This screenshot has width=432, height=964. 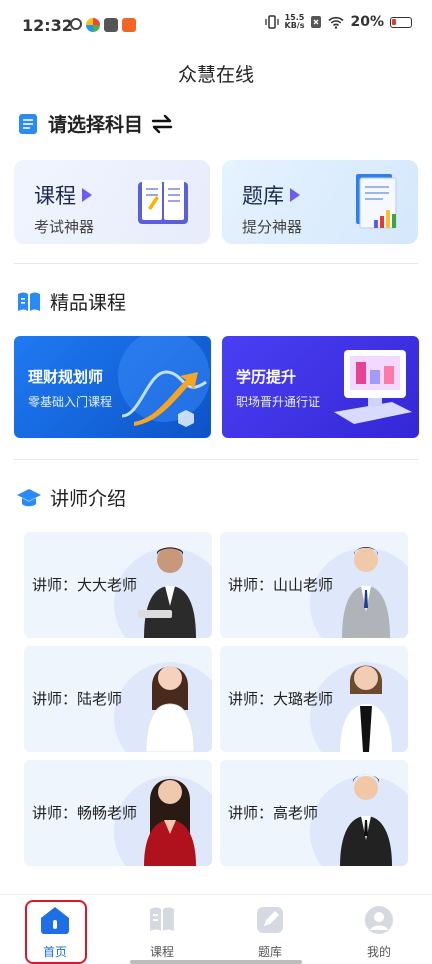 What do you see at coordinates (378, 952) in the screenshot?
I see `nav-profile-label: 我的` at bounding box center [378, 952].